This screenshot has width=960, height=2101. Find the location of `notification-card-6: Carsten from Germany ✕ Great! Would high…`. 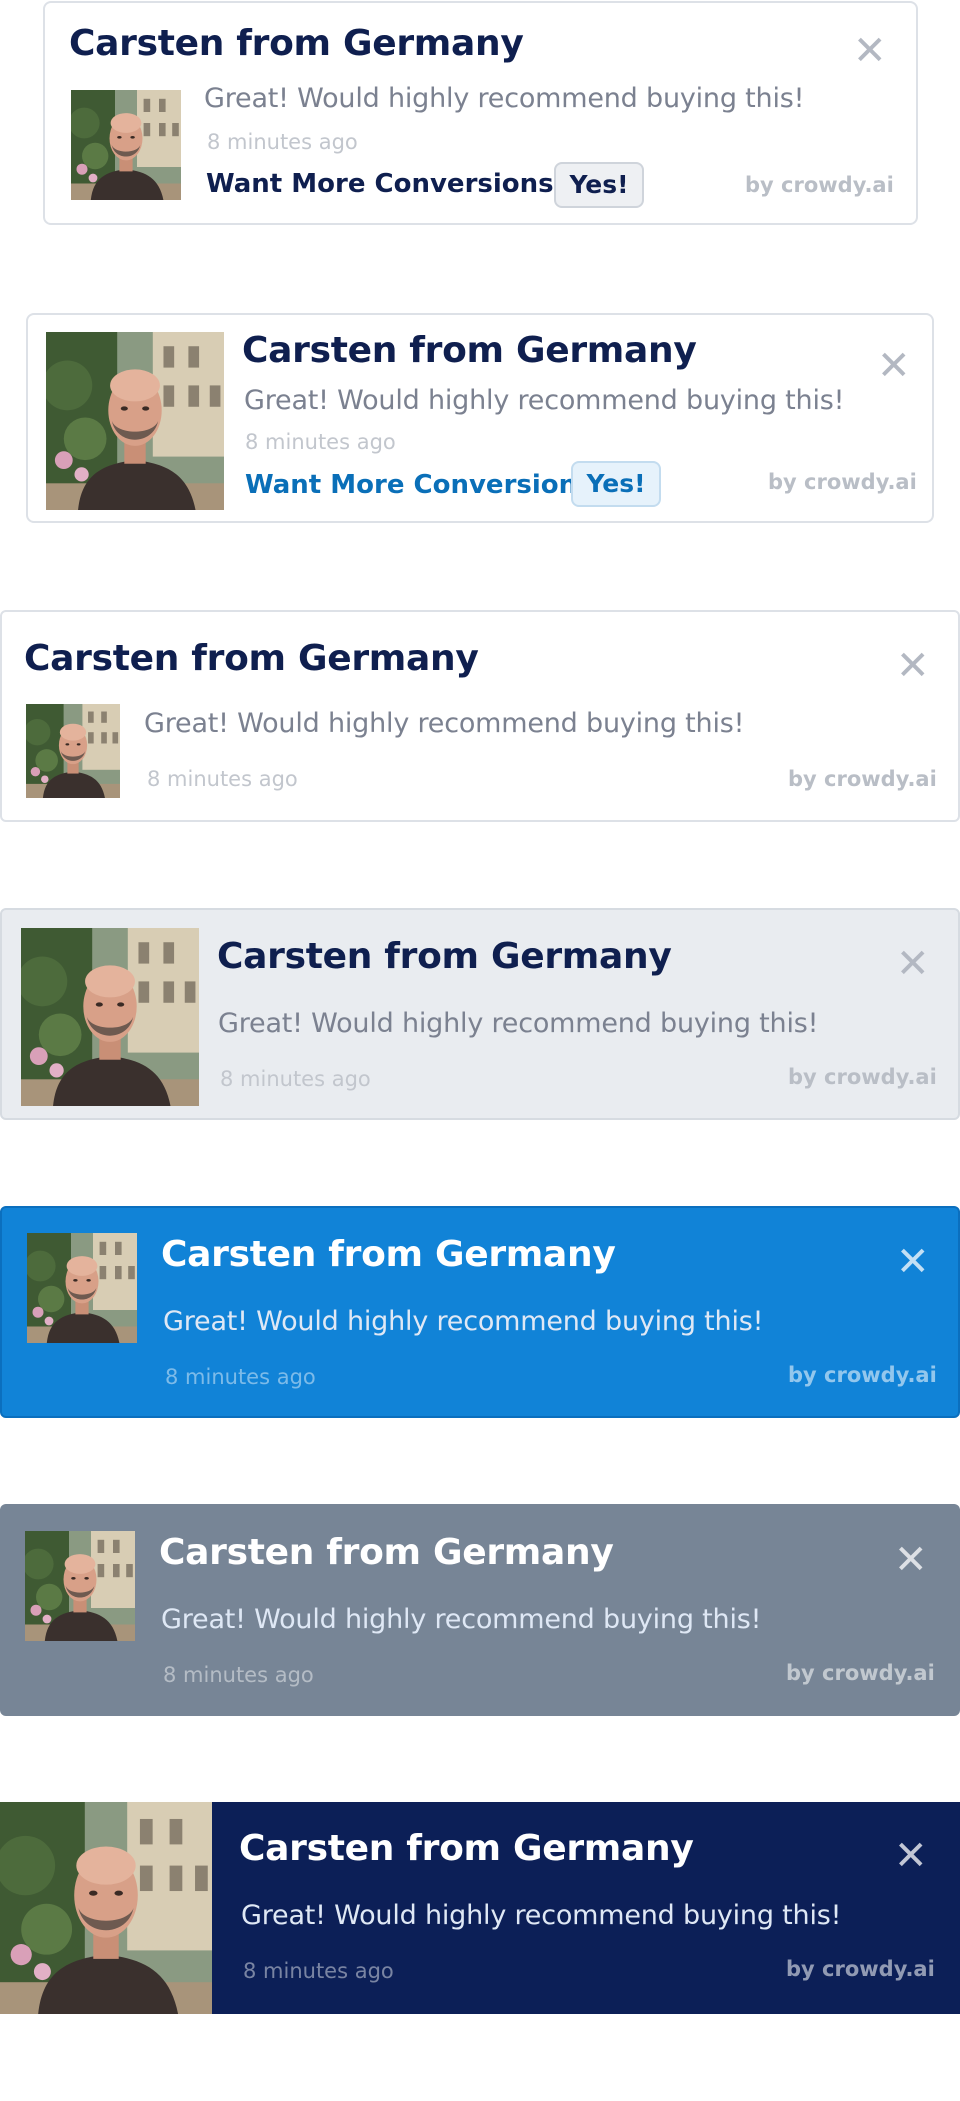

notification-card-6: Carsten from Germany ✕ Great! Would high… is located at coordinates (480, 1610).